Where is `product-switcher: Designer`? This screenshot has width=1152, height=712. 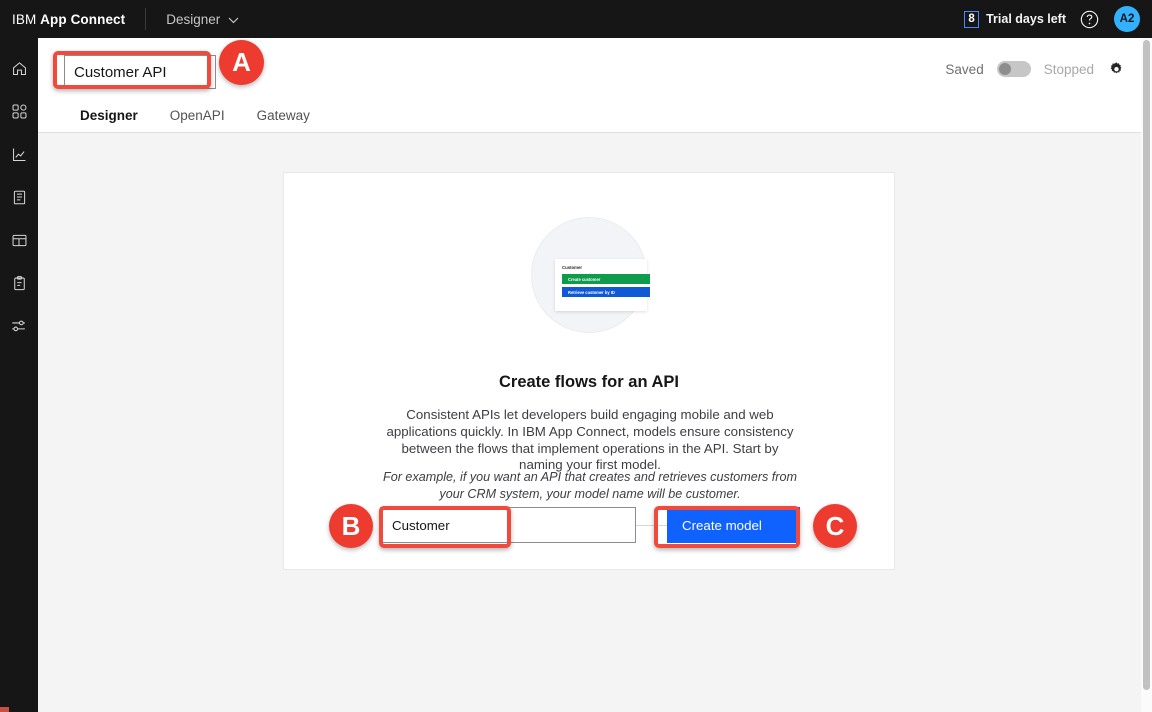
product-switcher: Designer is located at coordinates (202, 19).